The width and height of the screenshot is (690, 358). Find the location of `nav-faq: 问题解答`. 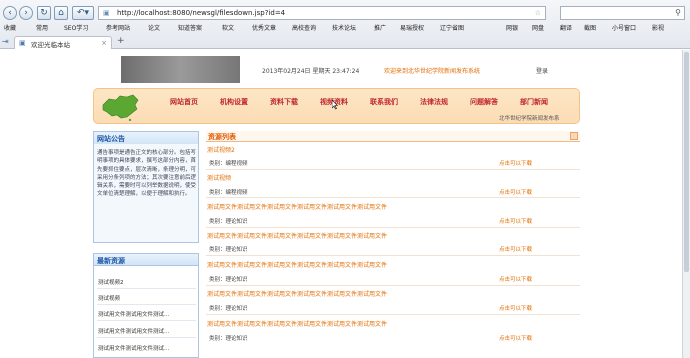

nav-faq: 问题解答 is located at coordinates (484, 102).